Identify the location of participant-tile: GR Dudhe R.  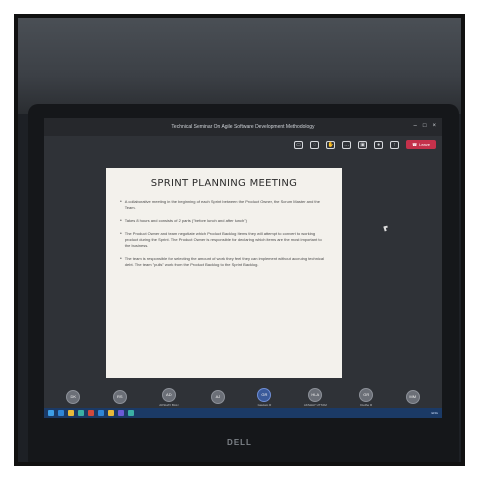
(366, 397).